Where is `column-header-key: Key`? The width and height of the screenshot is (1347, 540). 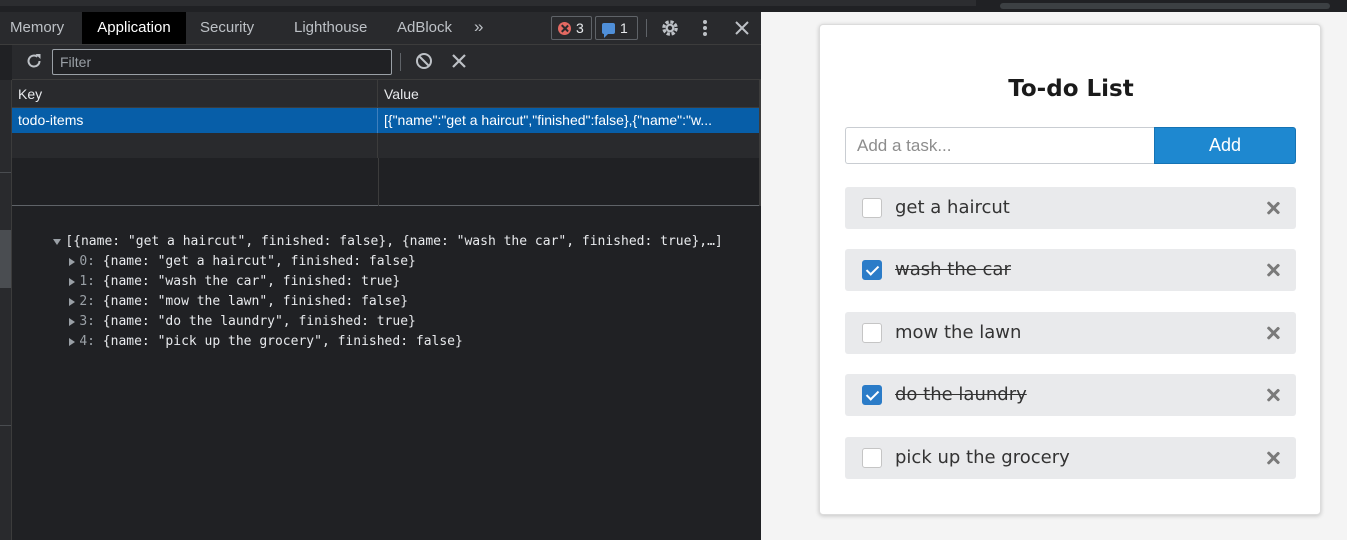
column-header-key: Key is located at coordinates (195, 94).